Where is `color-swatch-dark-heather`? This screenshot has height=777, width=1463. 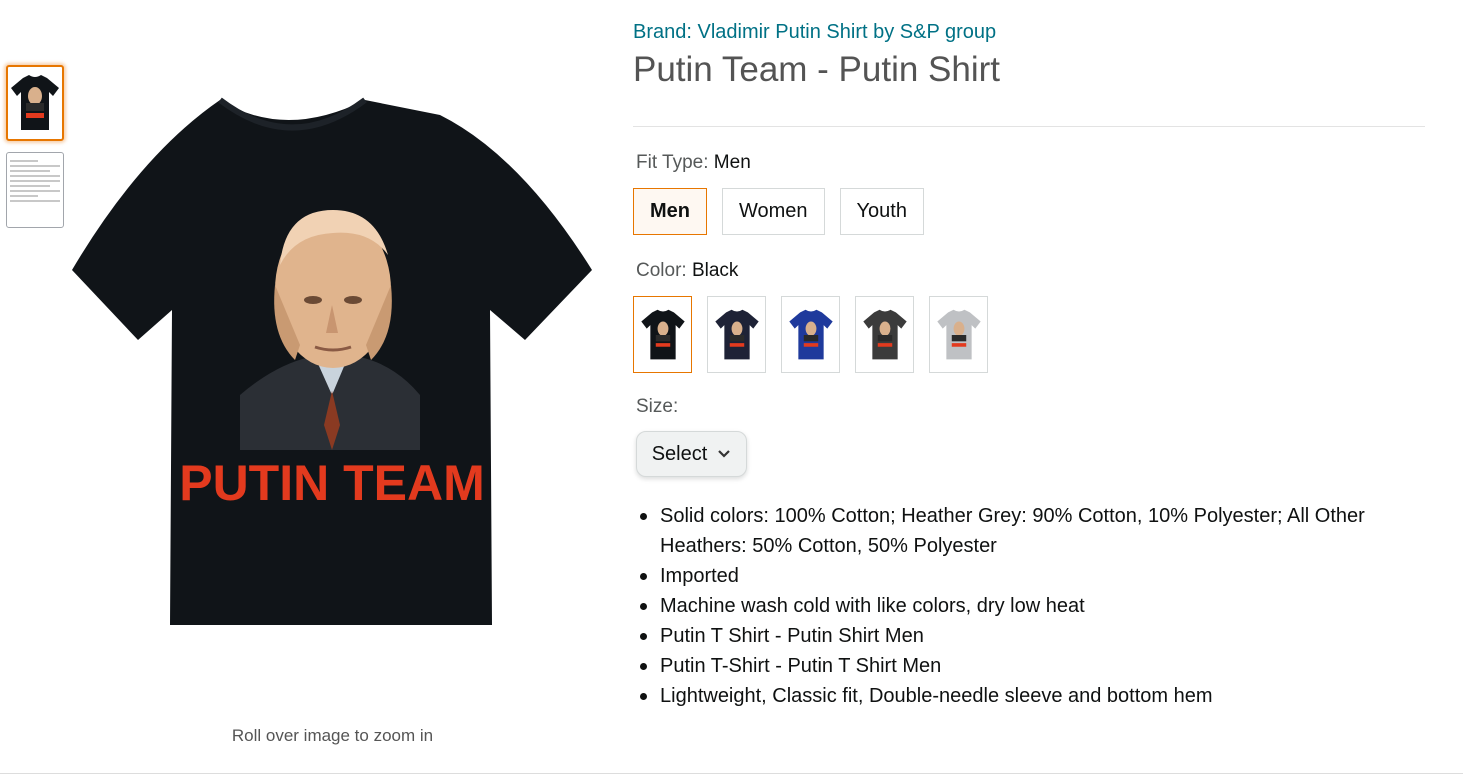 color-swatch-dark-heather is located at coordinates (884, 334).